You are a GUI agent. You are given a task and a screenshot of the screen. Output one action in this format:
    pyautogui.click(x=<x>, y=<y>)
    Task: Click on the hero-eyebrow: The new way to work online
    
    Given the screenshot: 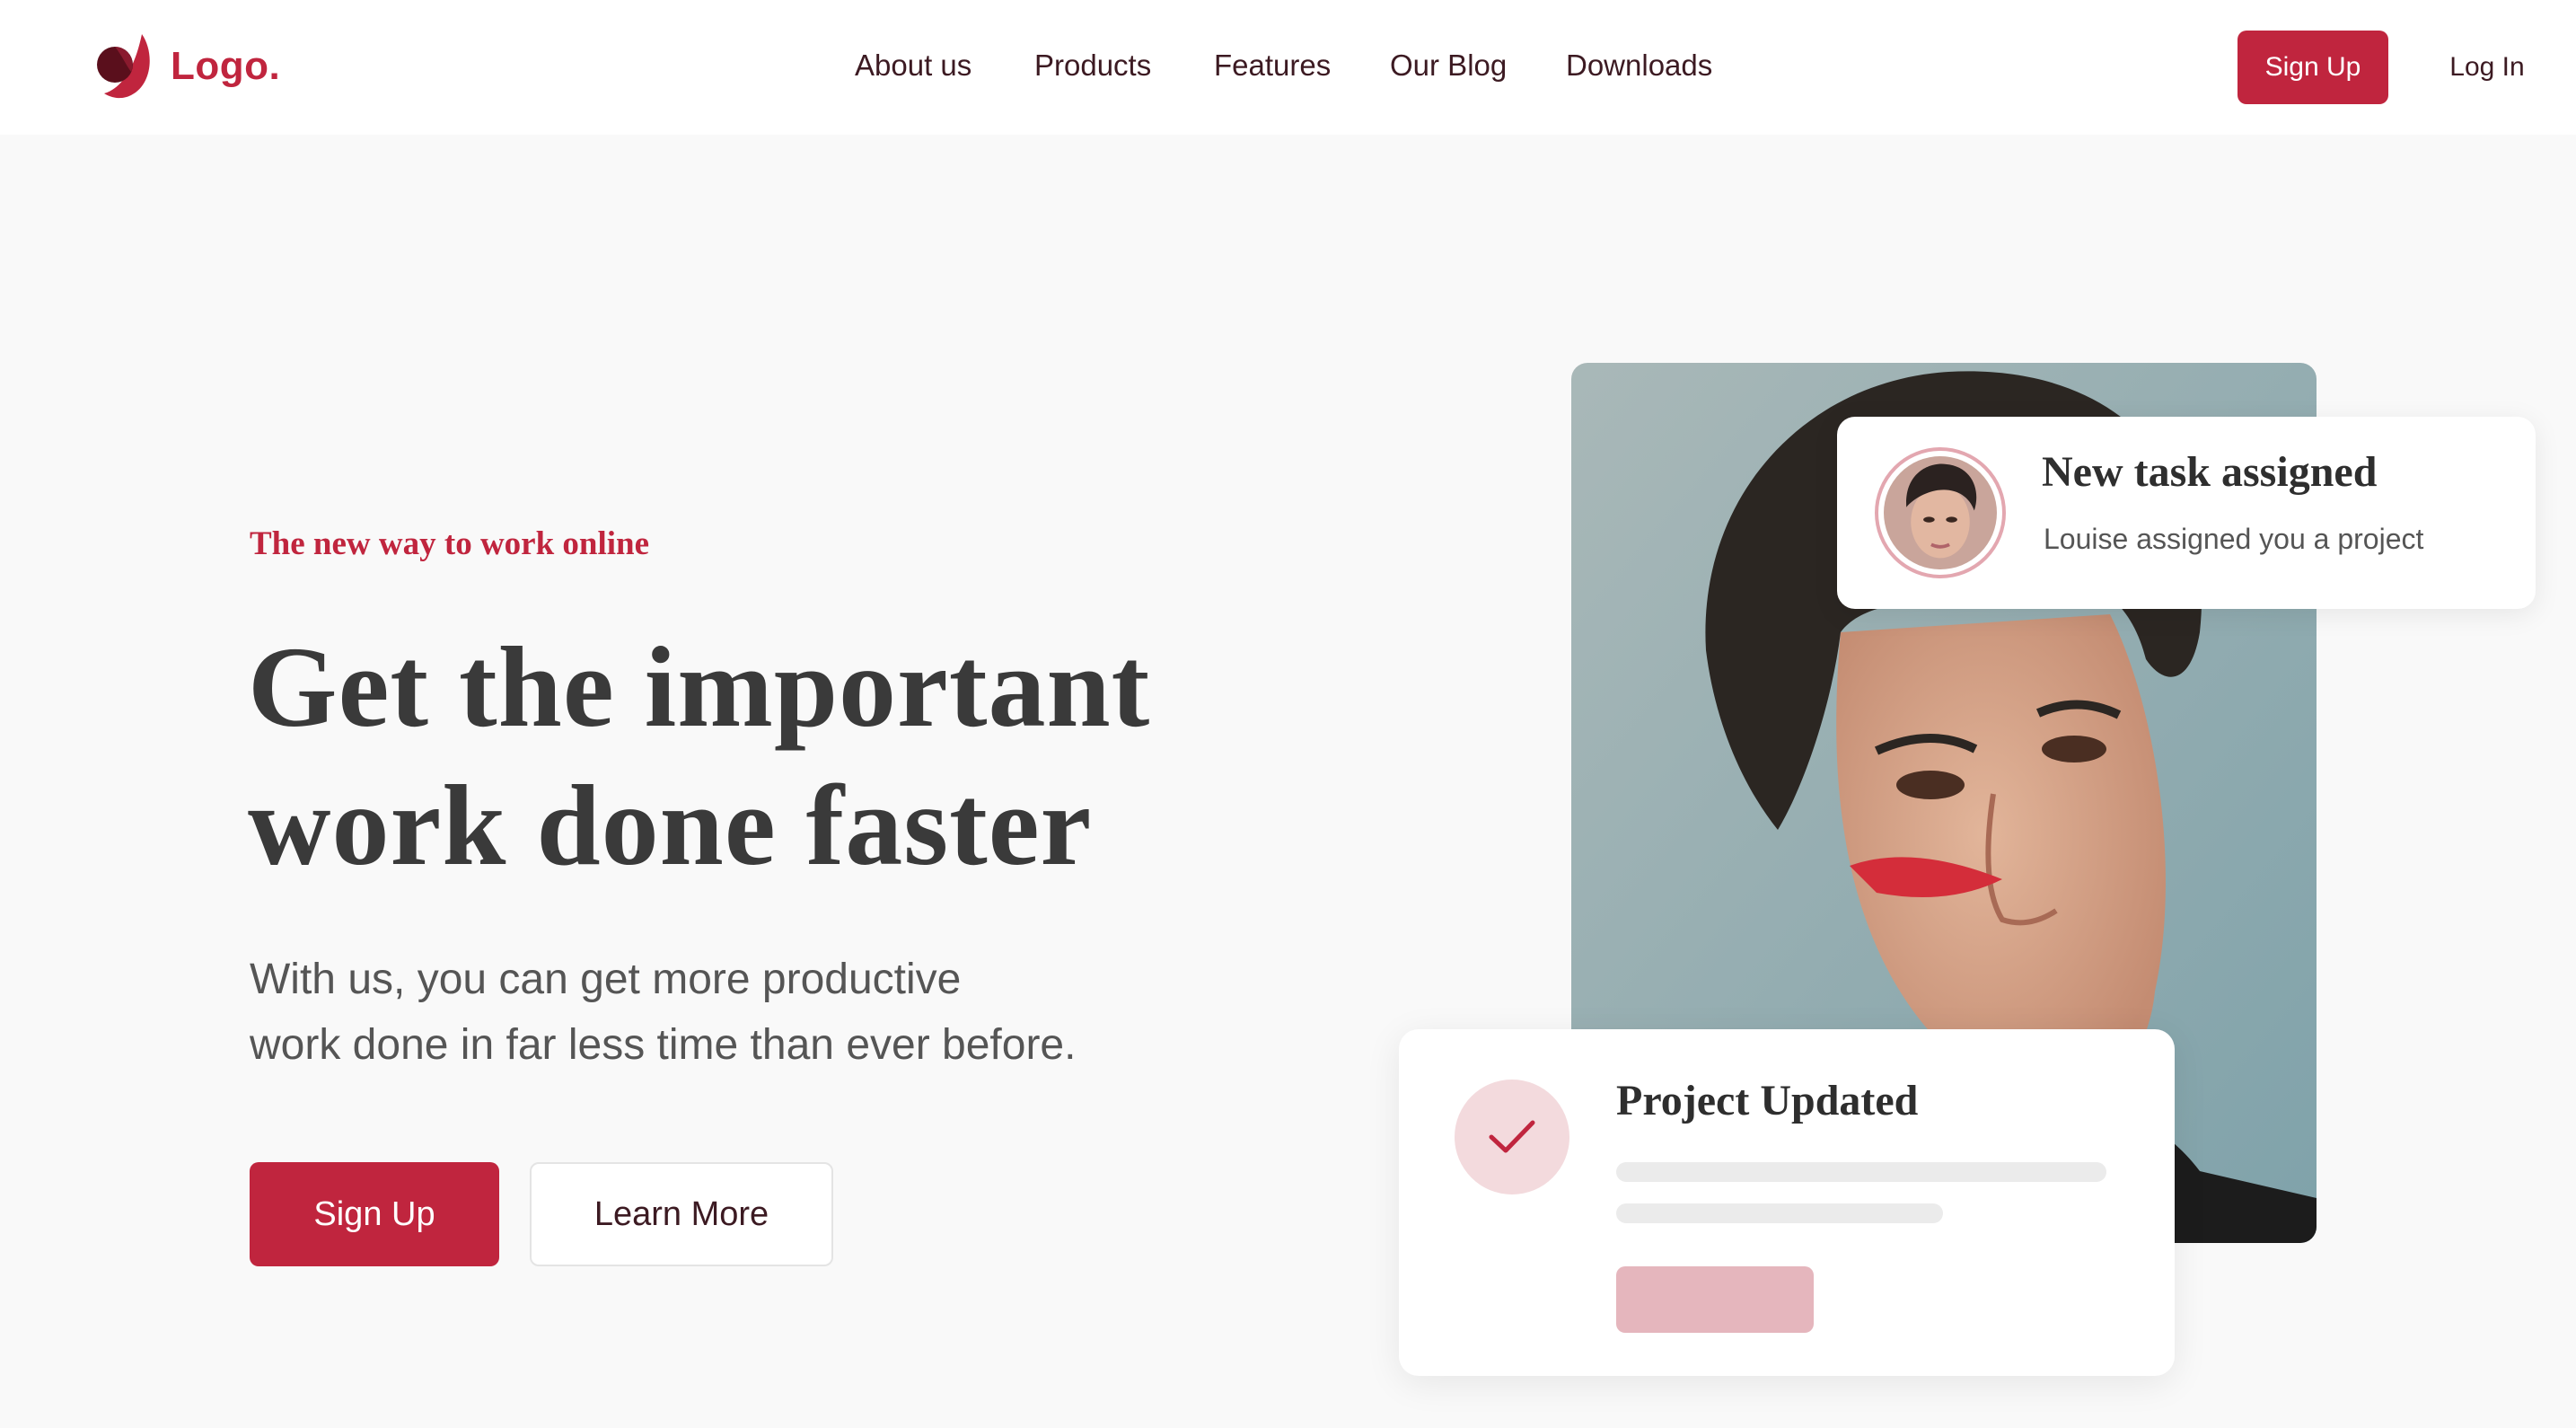 What is the action you would take?
    pyautogui.click(x=450, y=544)
    